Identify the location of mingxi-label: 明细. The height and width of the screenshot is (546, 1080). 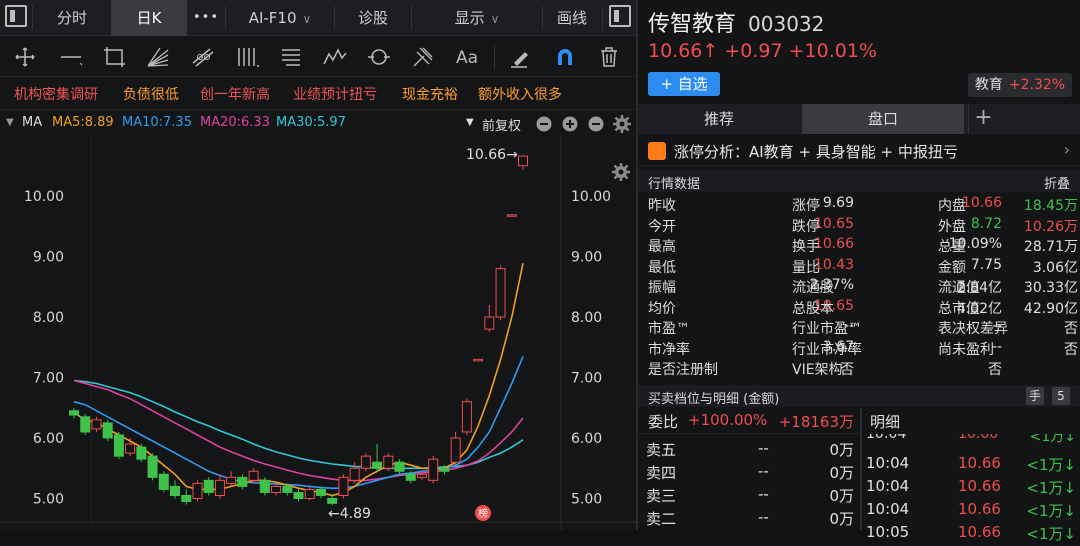
(885, 421).